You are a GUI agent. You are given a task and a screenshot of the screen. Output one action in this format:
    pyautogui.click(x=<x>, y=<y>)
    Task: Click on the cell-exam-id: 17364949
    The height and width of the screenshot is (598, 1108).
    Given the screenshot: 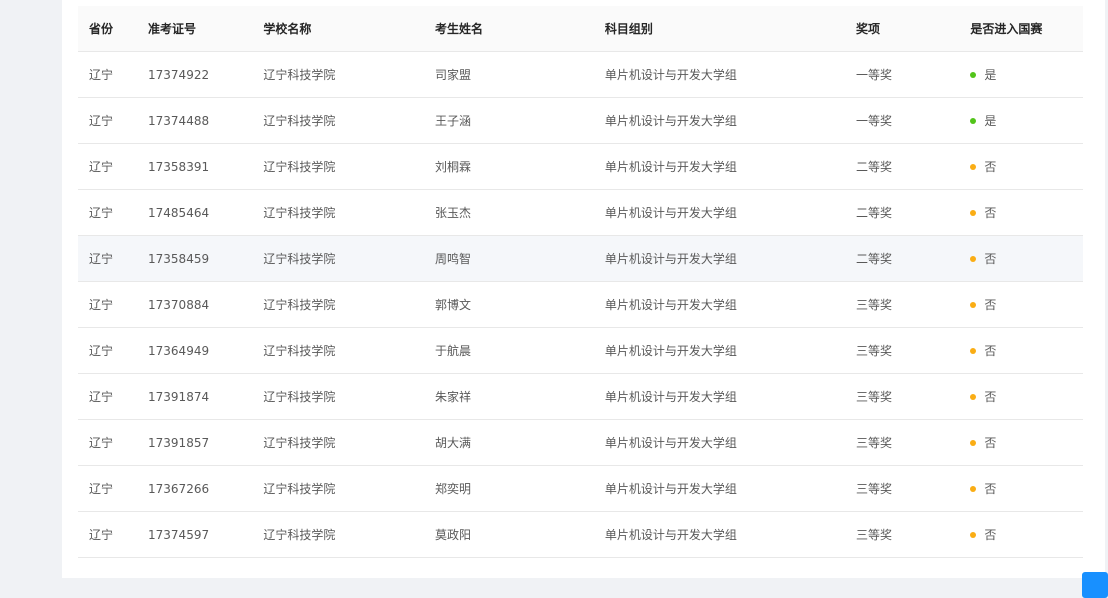 What is the action you would take?
    pyautogui.click(x=179, y=350)
    